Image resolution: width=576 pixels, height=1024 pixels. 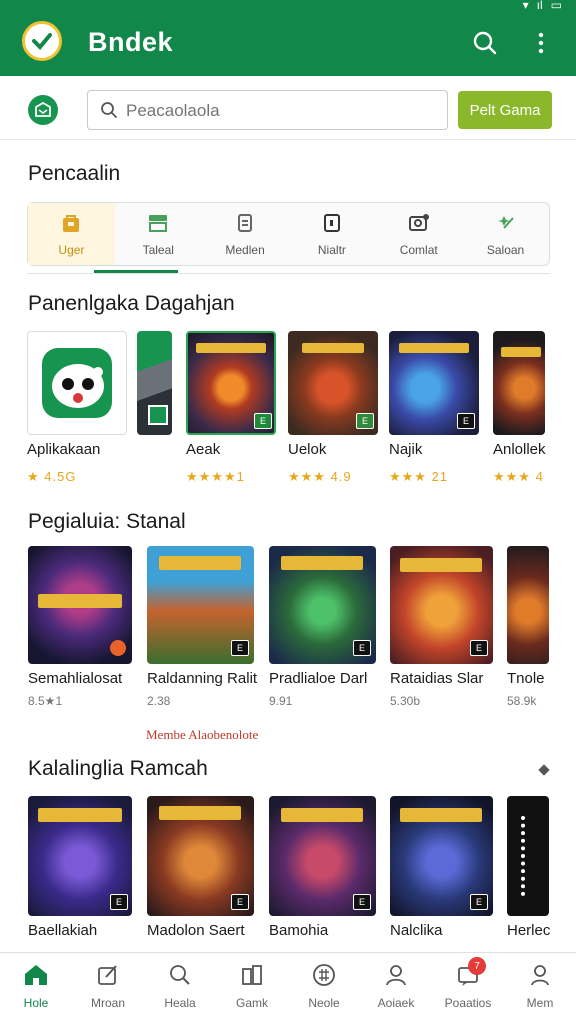 What do you see at coordinates (215, 476) in the screenshot?
I see `app-rating: ★★★★1` at bounding box center [215, 476].